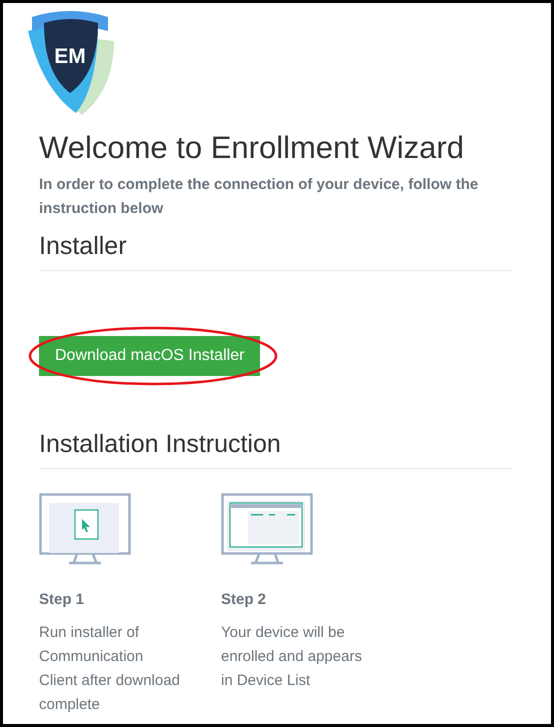 The width and height of the screenshot is (554, 727). What do you see at coordinates (160, 444) in the screenshot?
I see `section-heading: Installation Instruction` at bounding box center [160, 444].